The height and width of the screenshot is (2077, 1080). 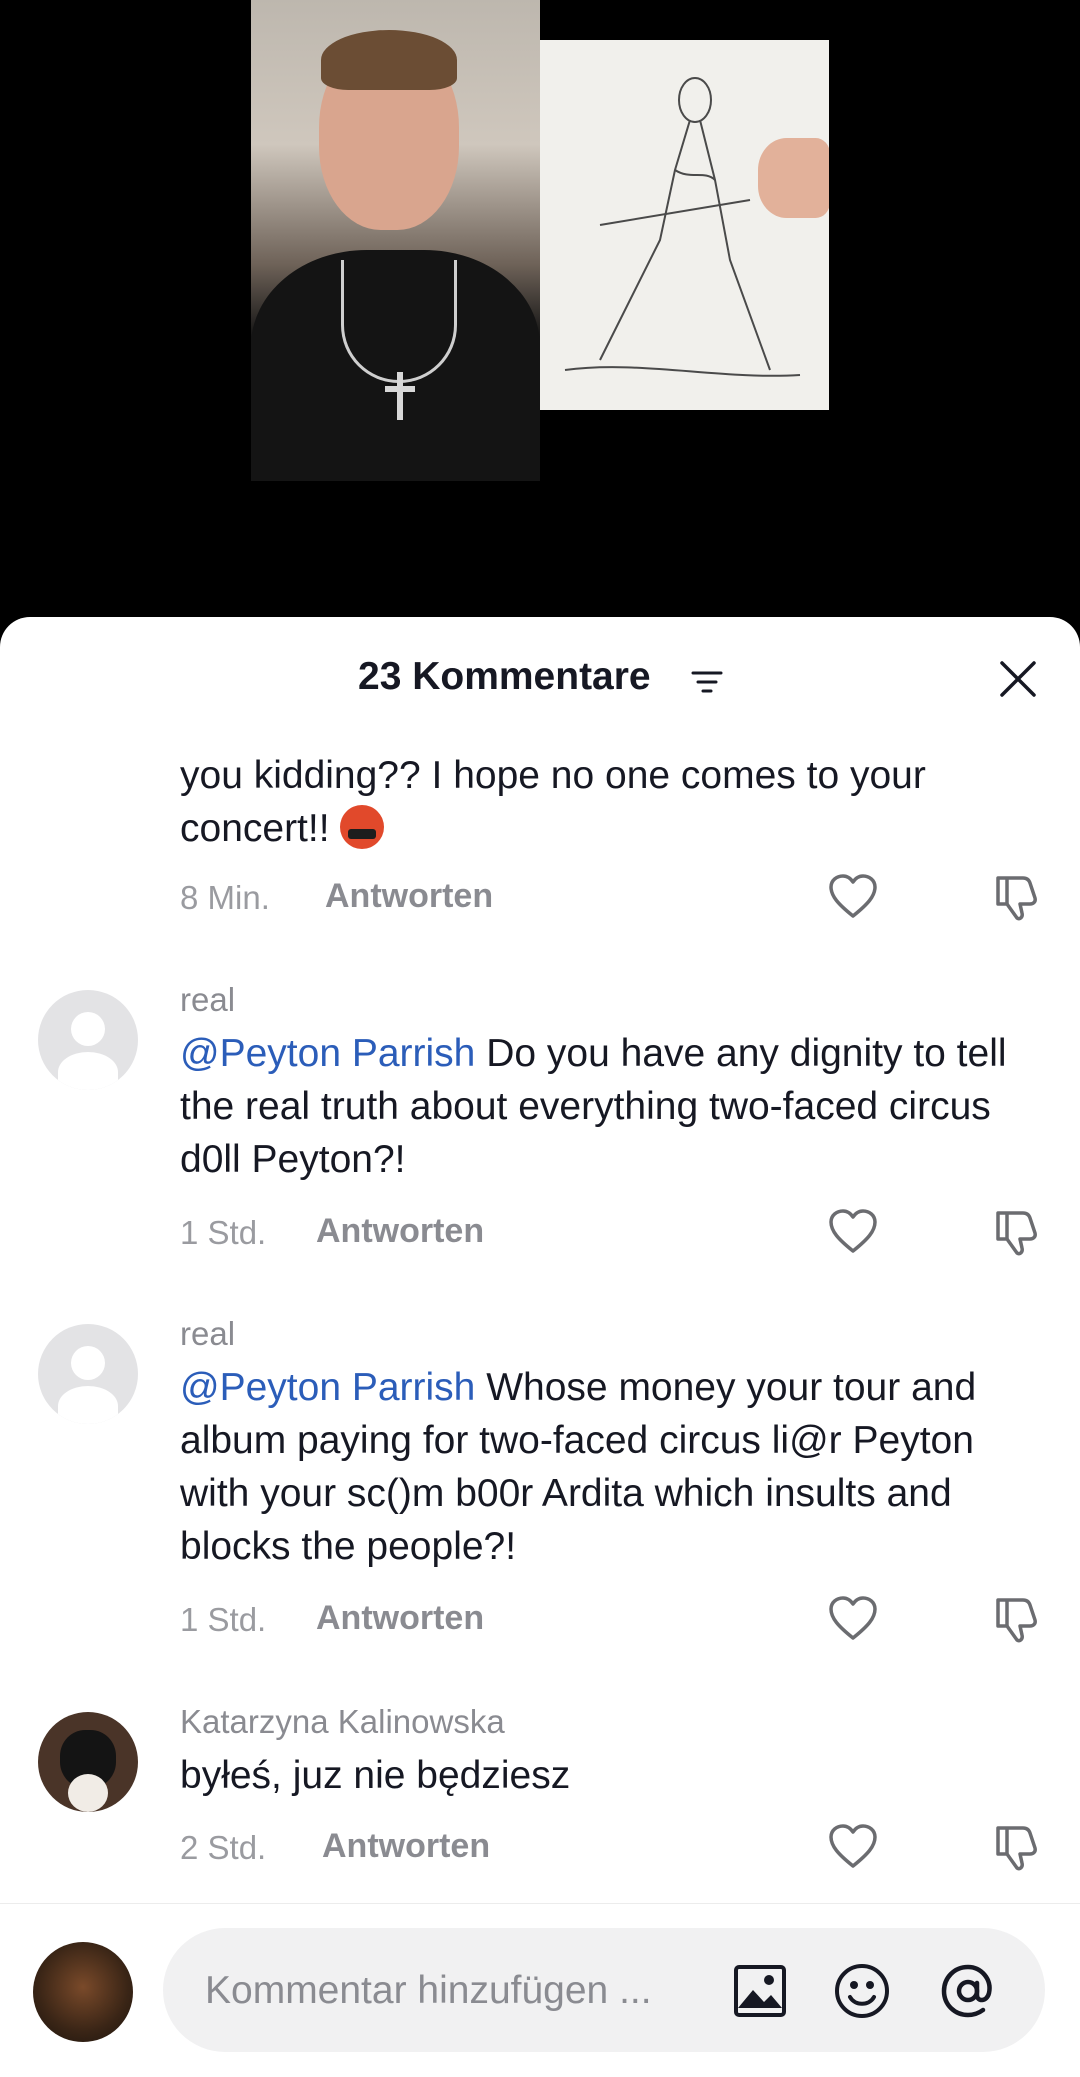 What do you see at coordinates (504, 676) in the screenshot?
I see `comments-count-title: 23 Kommentare` at bounding box center [504, 676].